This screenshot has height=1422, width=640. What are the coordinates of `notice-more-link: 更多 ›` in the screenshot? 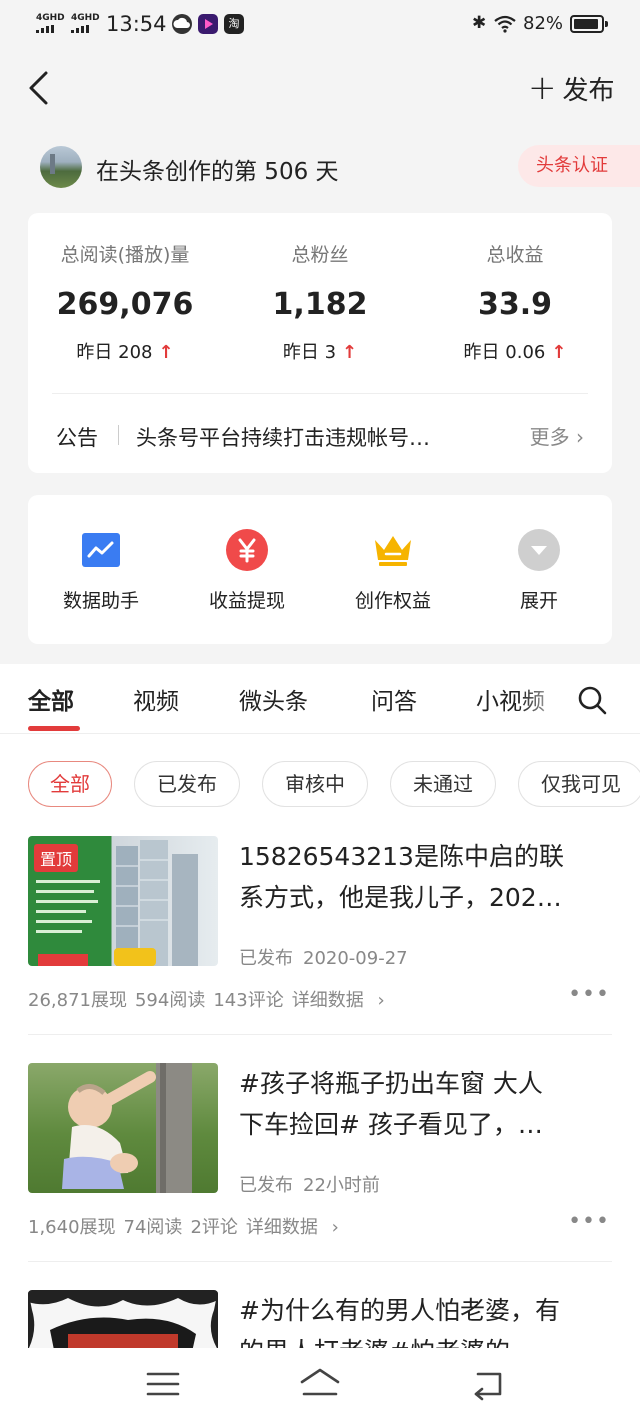 It's located at (557, 435).